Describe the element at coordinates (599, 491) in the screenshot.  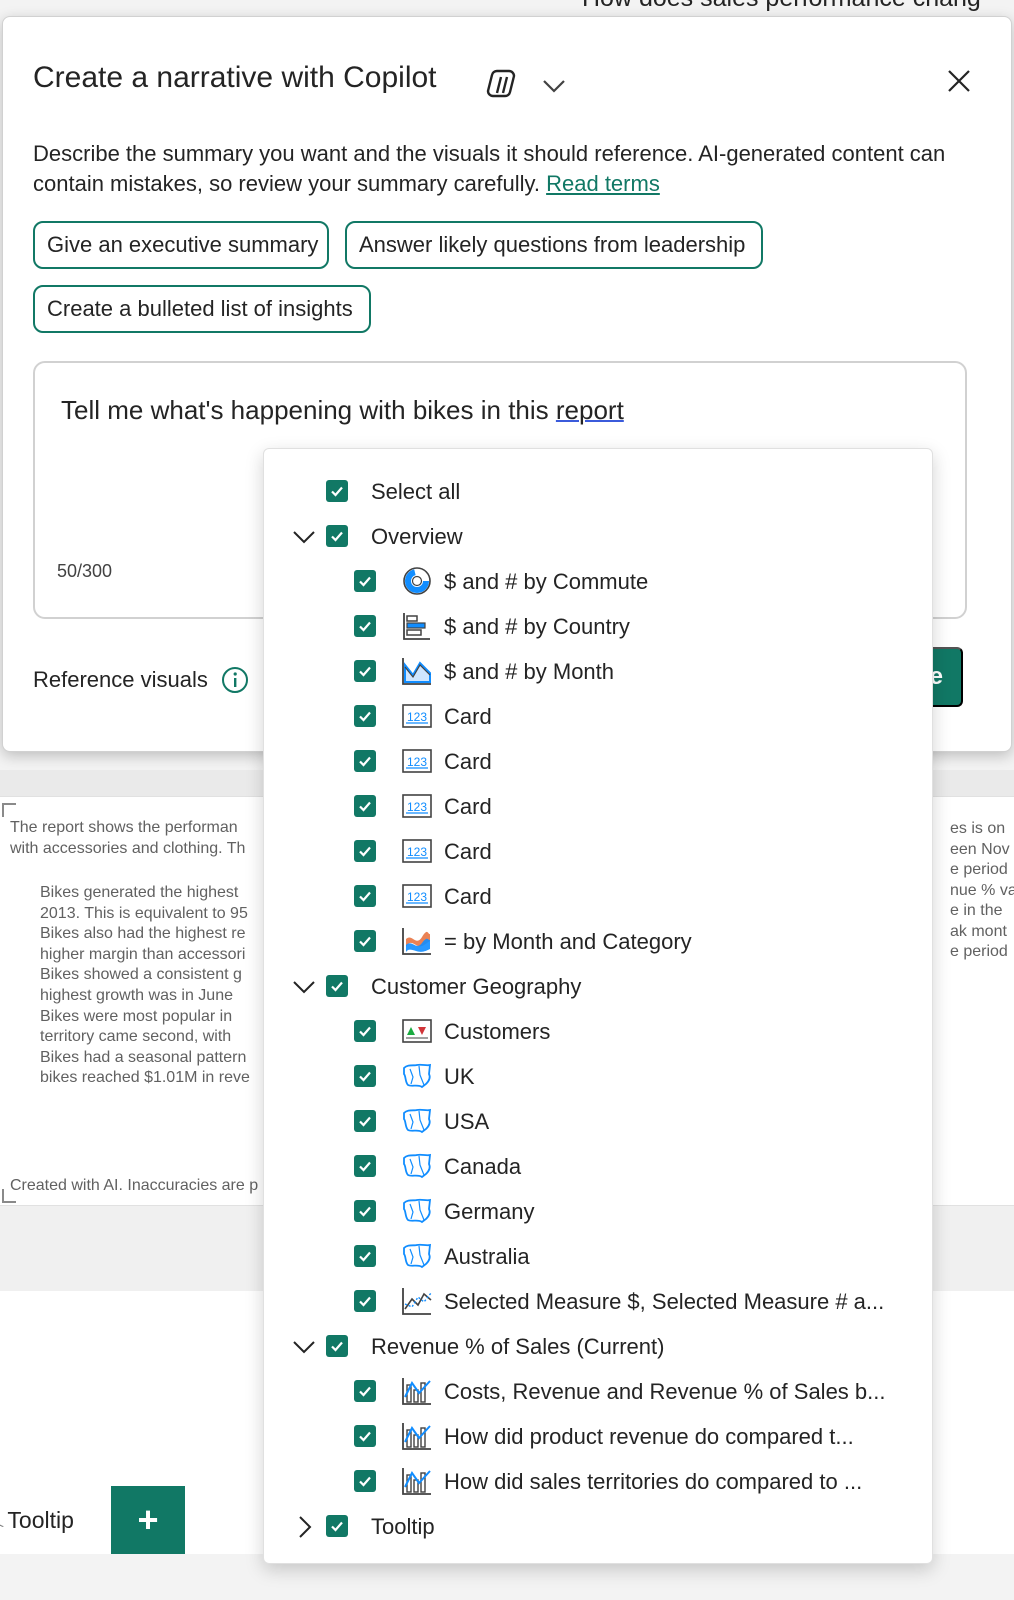
I see `select-all-option: Select all` at that location.